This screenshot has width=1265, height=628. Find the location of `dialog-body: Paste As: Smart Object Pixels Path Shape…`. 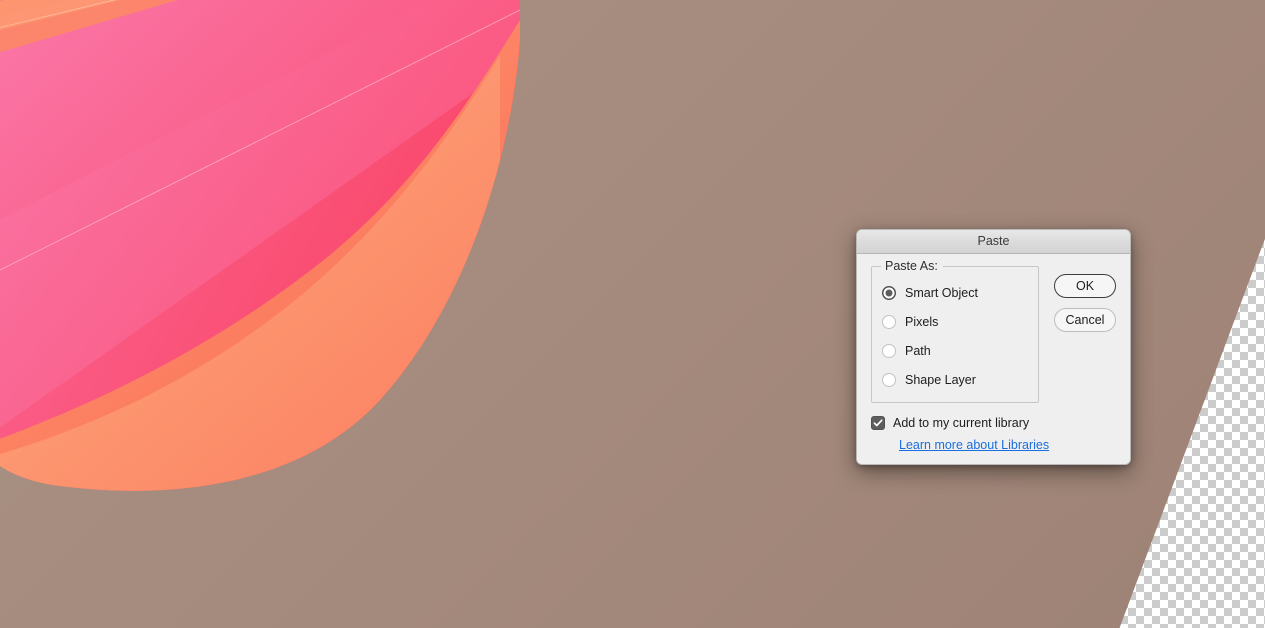

dialog-body: Paste As: Smart Object Pixels Path Shape… is located at coordinates (993, 359).